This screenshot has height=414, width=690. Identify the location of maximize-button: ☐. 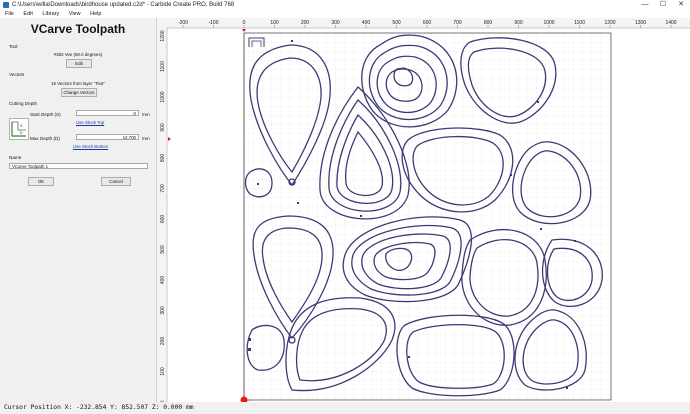
(663, 5).